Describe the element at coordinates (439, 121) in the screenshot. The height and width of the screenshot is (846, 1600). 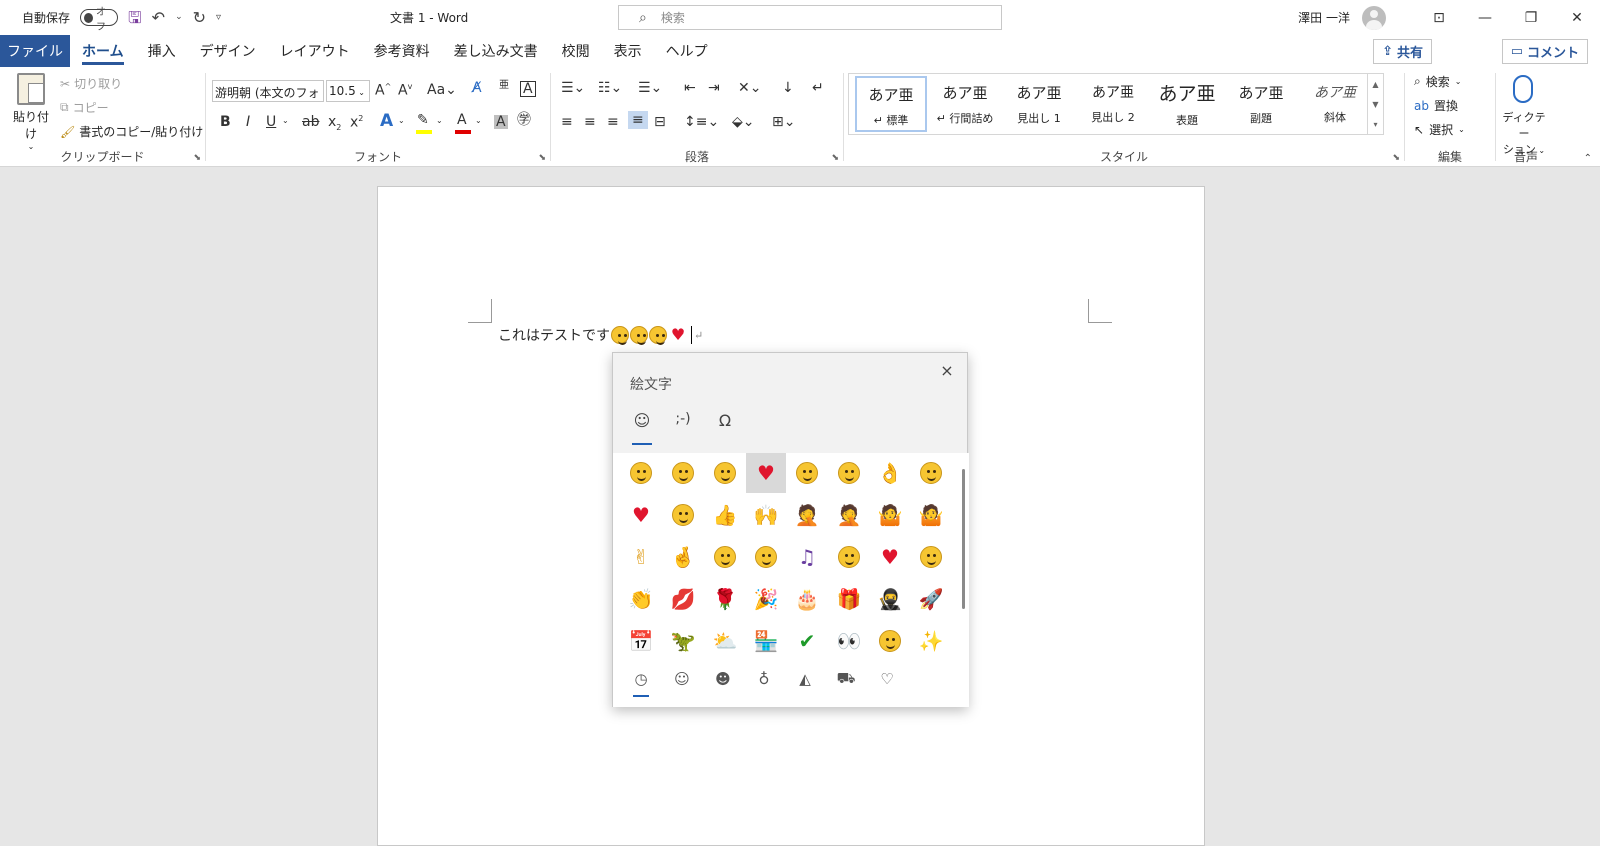
I see `highlight-dropdown-icon: ⌄` at that location.